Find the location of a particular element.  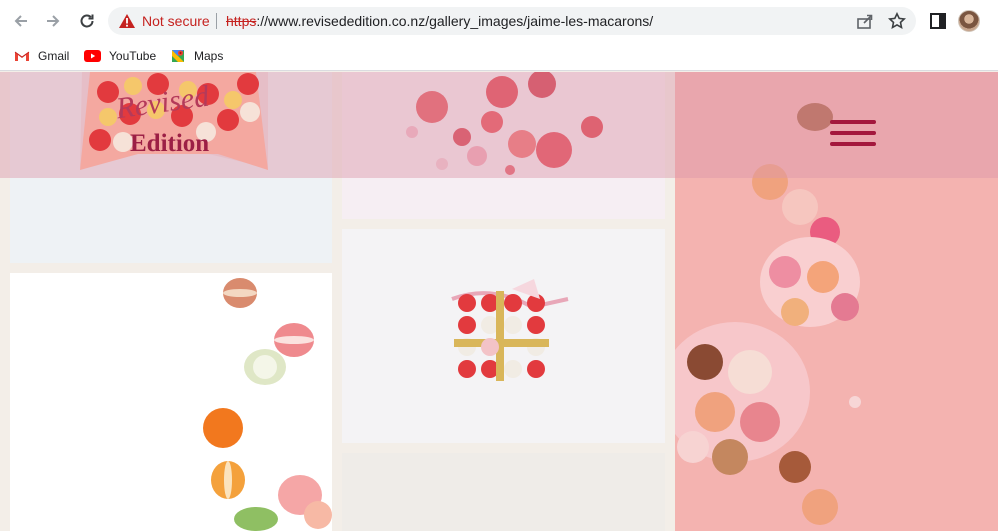

youtube-icon is located at coordinates (92, 56).